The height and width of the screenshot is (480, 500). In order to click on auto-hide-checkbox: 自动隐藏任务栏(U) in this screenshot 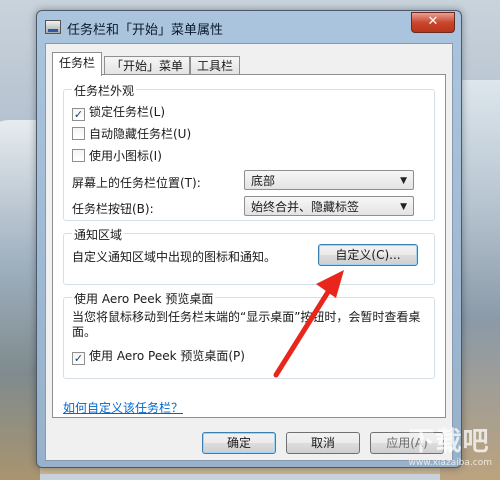, I will do `click(131, 134)`.